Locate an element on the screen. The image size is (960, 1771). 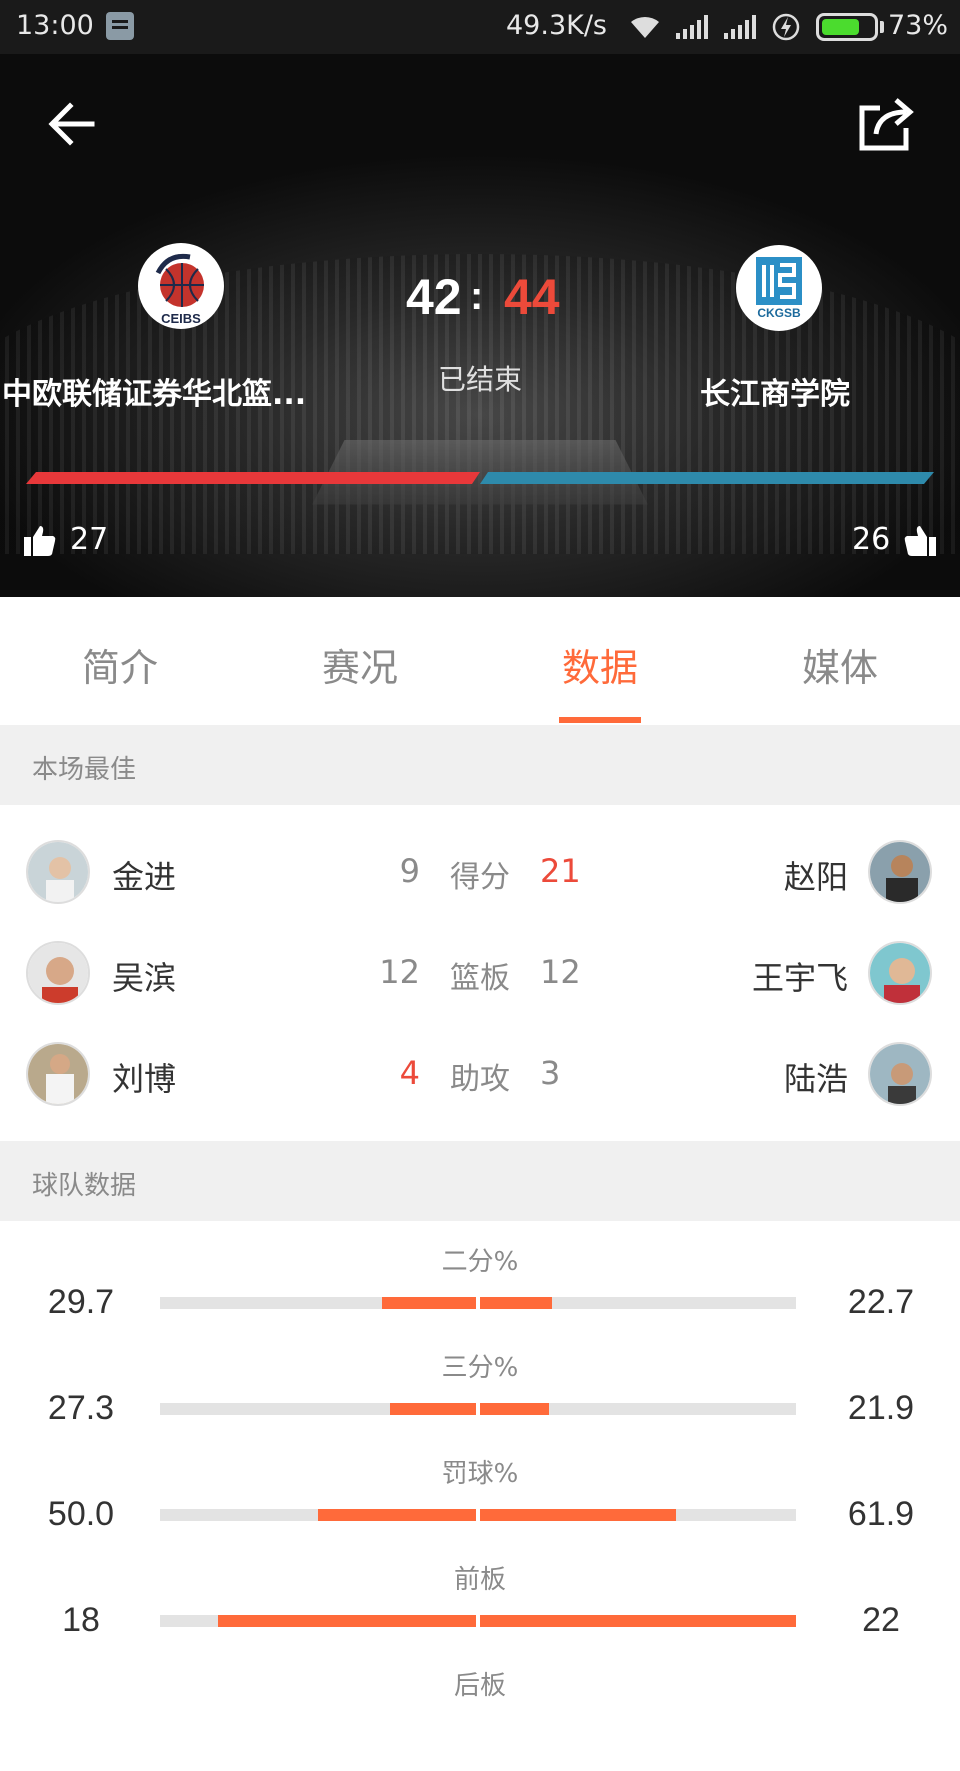
stat-label: 罚球% is located at coordinates (480, 1474).